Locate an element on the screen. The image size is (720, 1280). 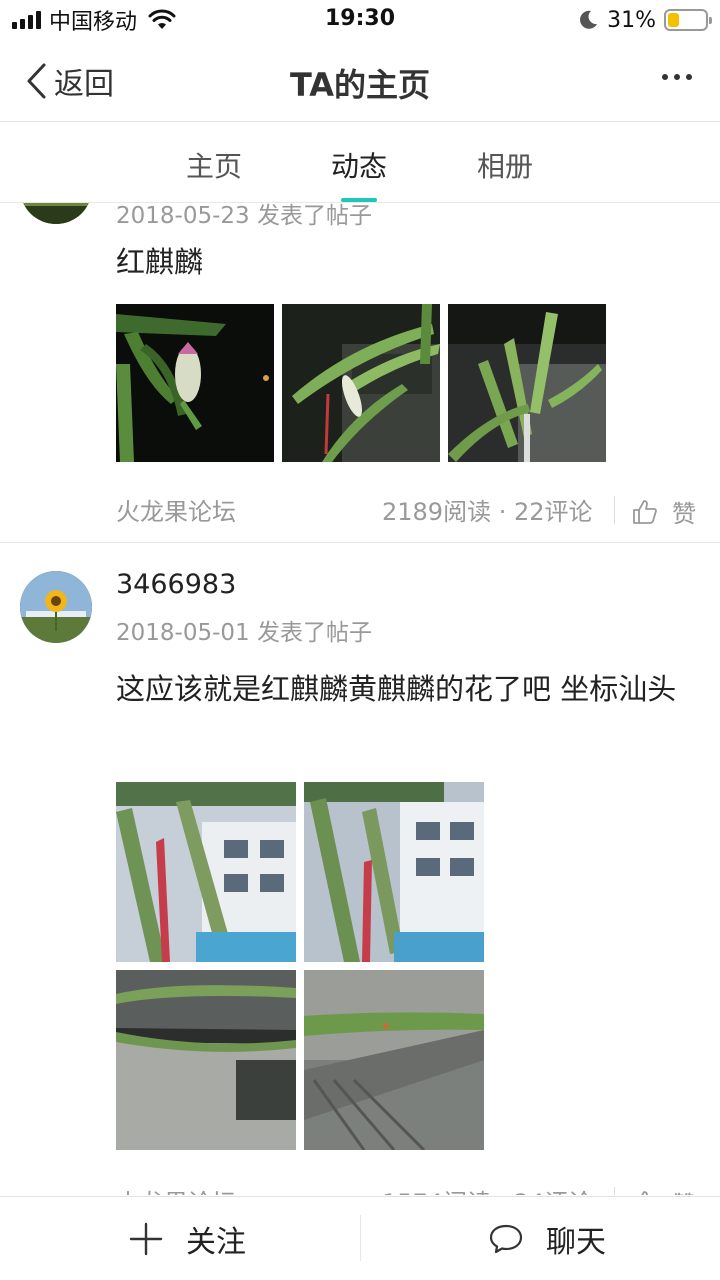
battery-level-fill is located at coordinates (674, 20).